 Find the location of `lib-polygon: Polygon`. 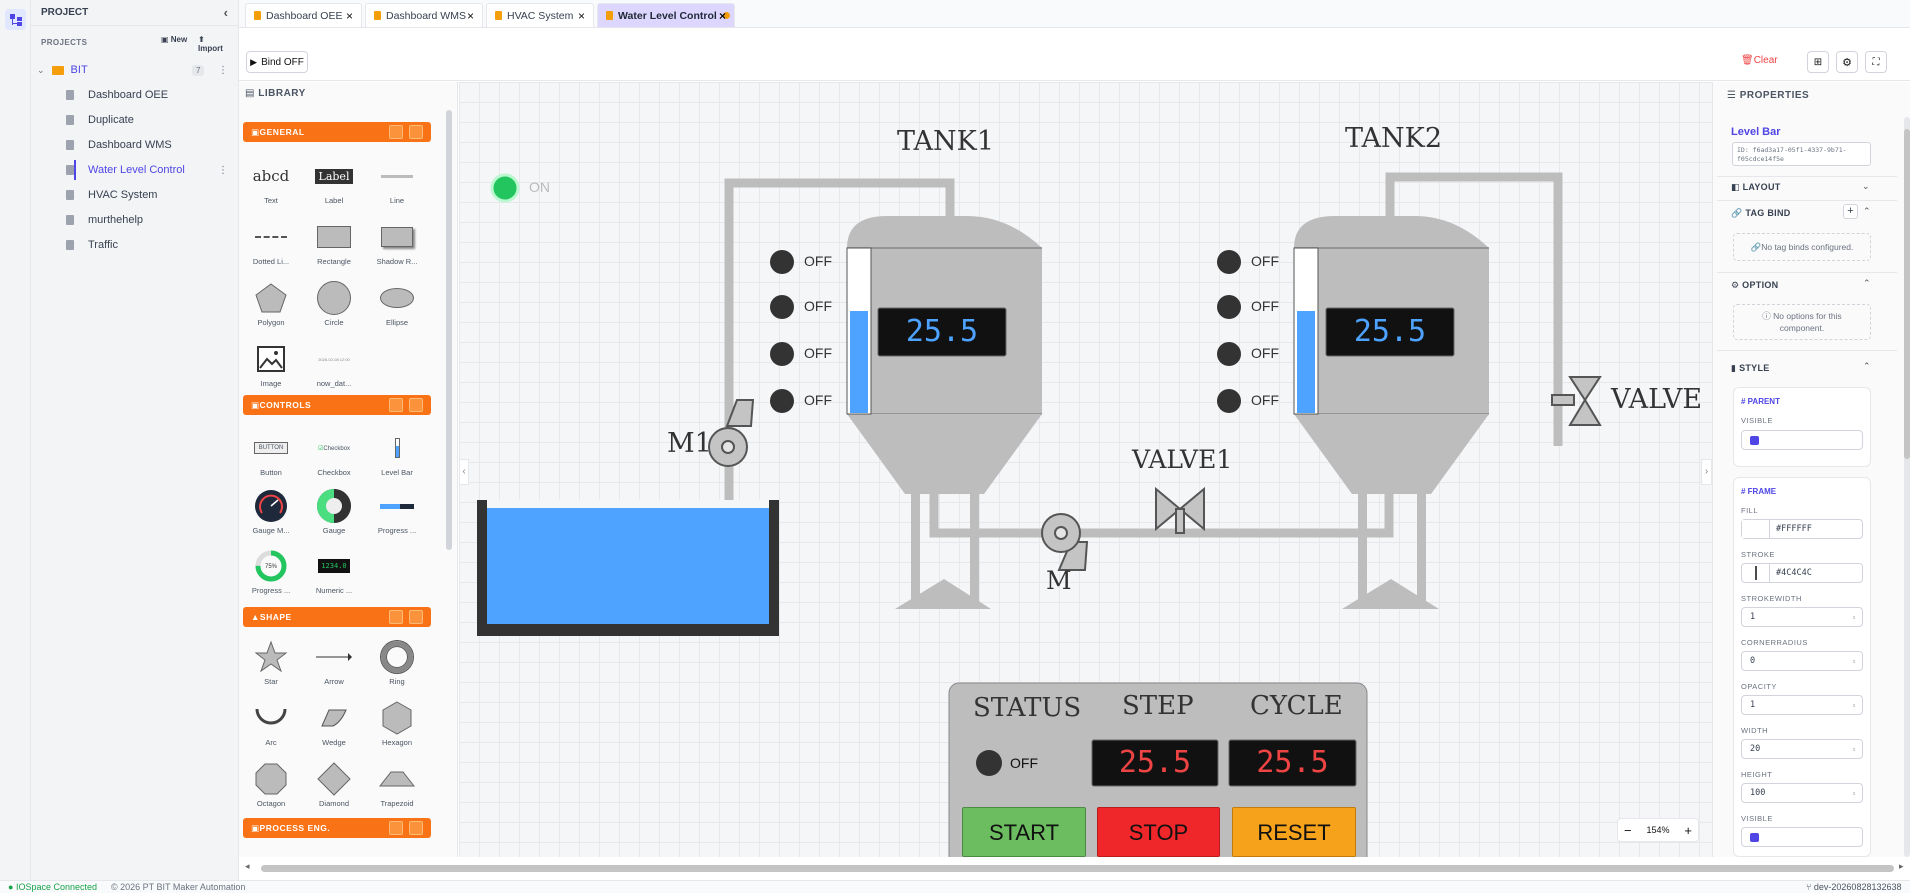

lib-polygon: Polygon is located at coordinates (271, 302).